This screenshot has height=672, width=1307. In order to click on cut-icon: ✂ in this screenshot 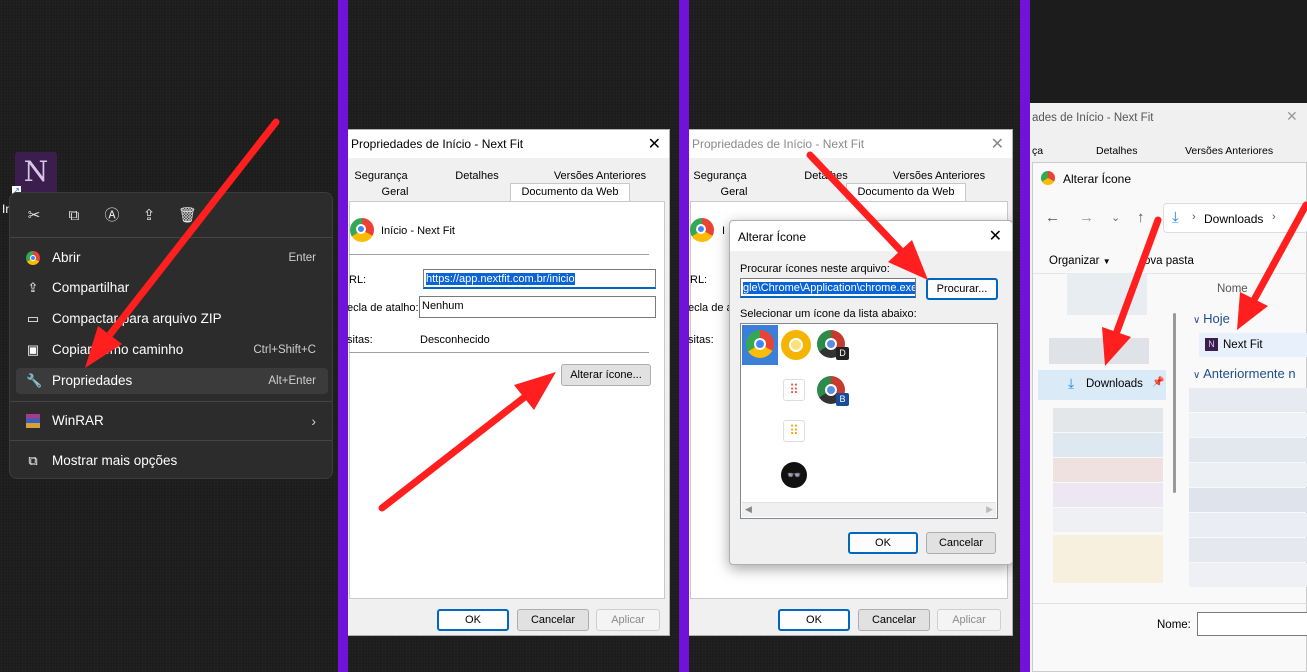, I will do `click(34, 216)`.